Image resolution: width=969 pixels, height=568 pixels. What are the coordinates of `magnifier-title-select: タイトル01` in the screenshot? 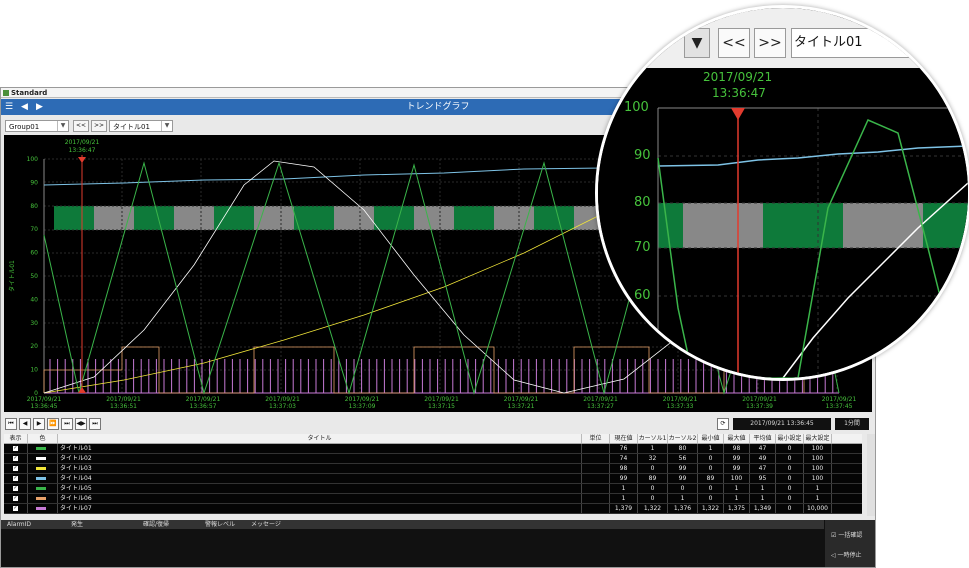 It's located at (879, 43).